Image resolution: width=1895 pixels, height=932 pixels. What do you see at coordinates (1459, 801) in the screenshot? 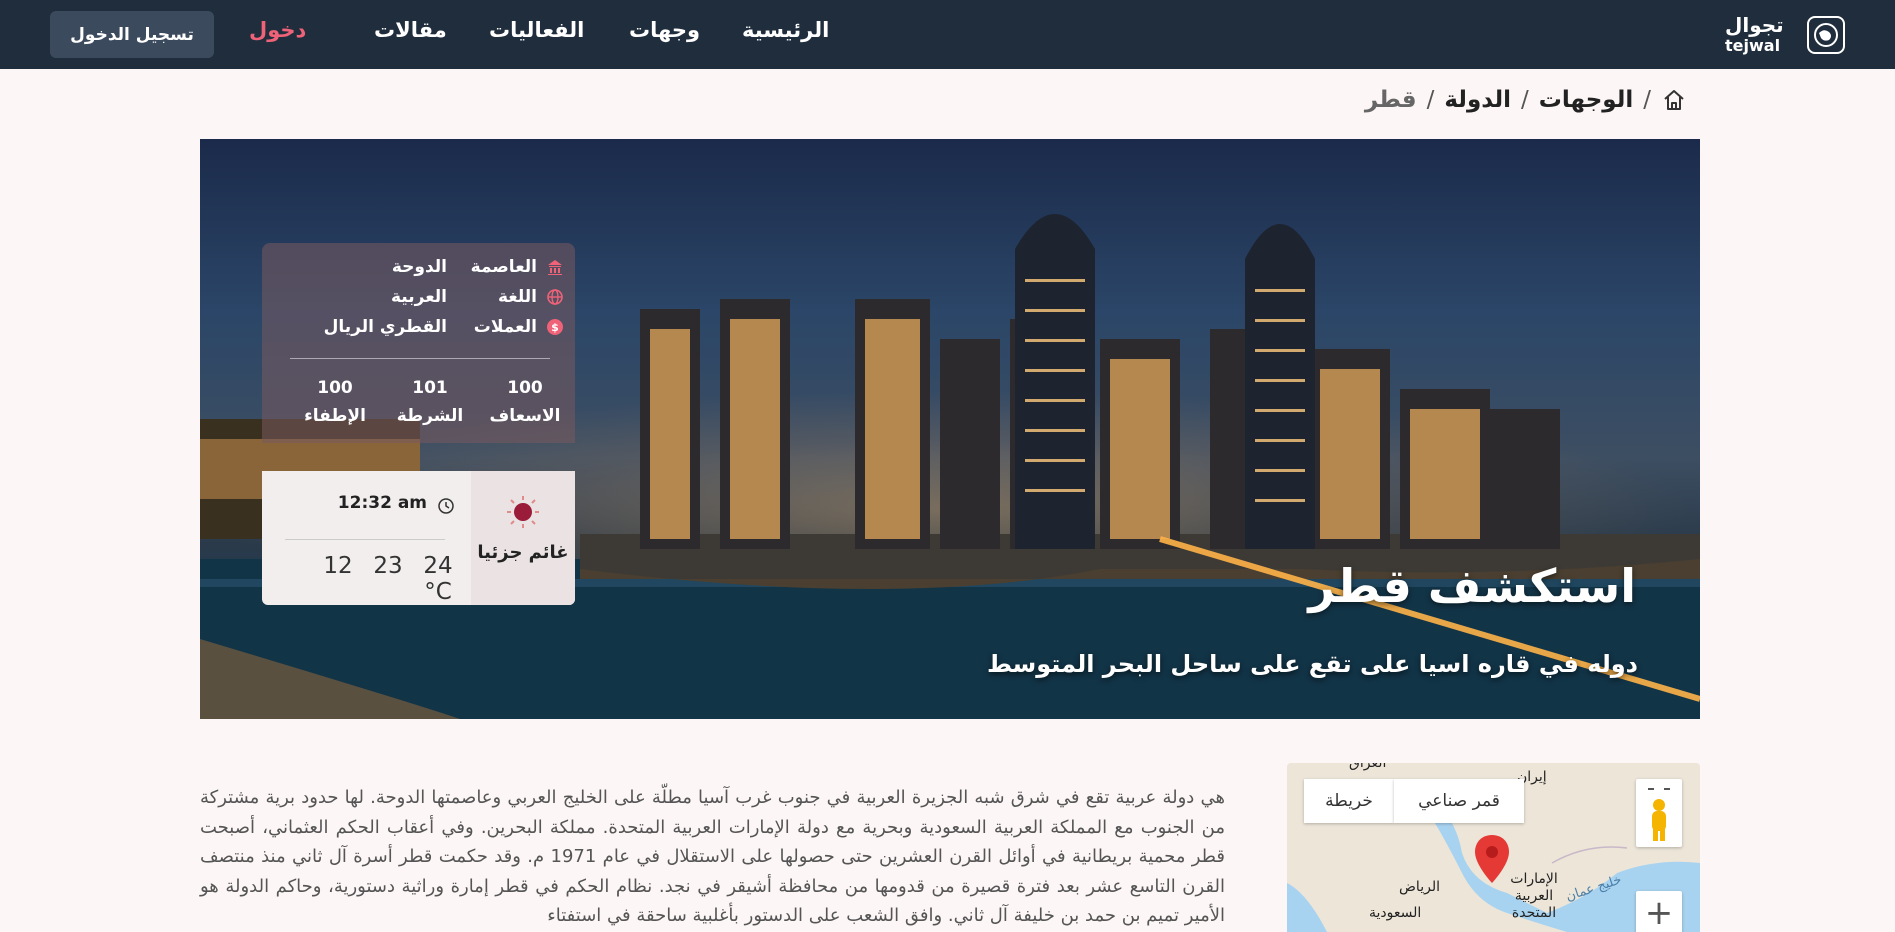
I see `map-type-satellite-button: قمر صناعي` at bounding box center [1459, 801].